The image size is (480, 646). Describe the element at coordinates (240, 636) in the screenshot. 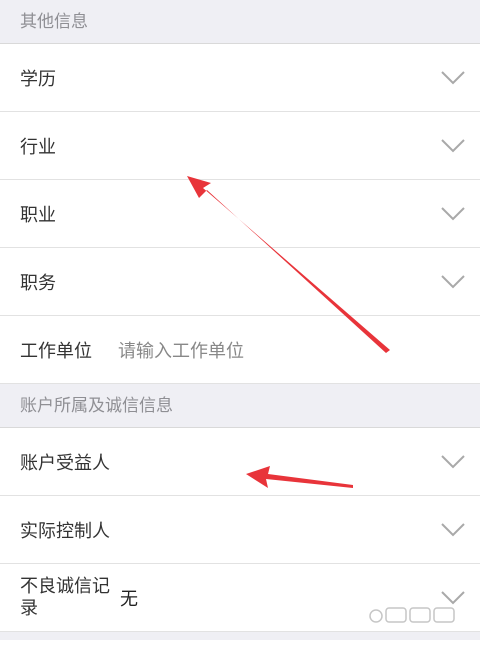

I see `bottom-strip` at that location.